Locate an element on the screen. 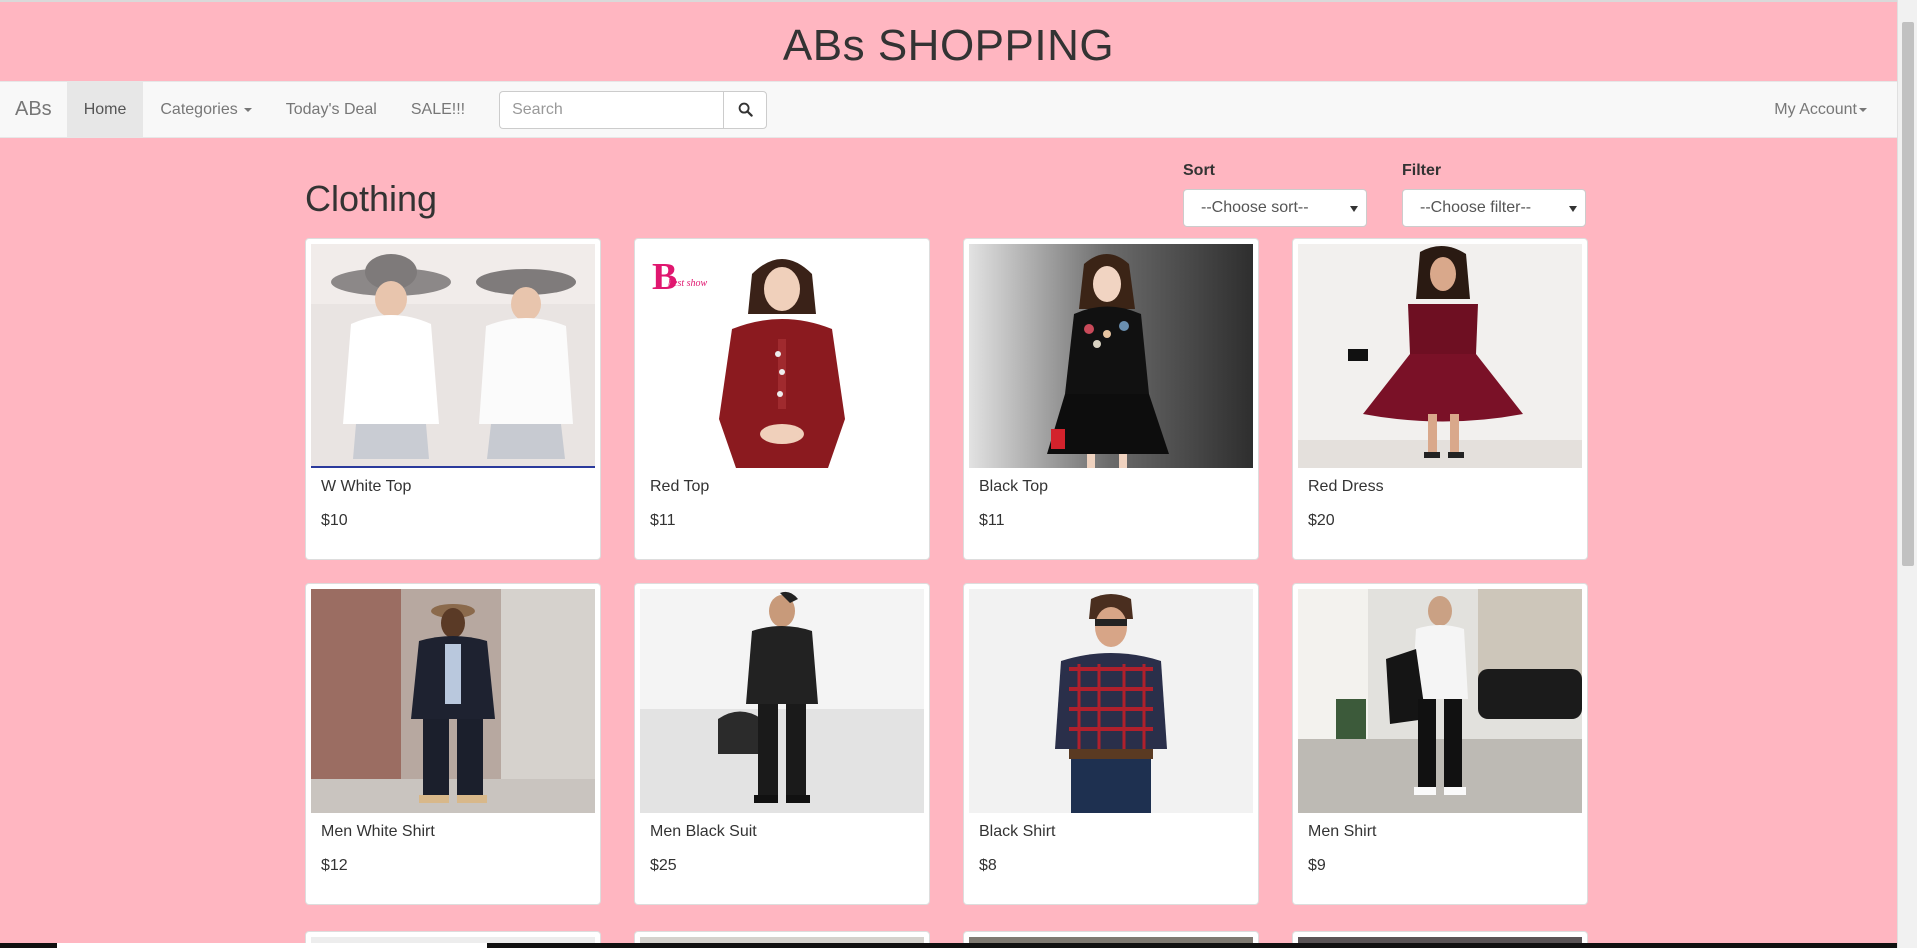 This screenshot has width=1917, height=948. product-price: $20 is located at coordinates (1321, 520).